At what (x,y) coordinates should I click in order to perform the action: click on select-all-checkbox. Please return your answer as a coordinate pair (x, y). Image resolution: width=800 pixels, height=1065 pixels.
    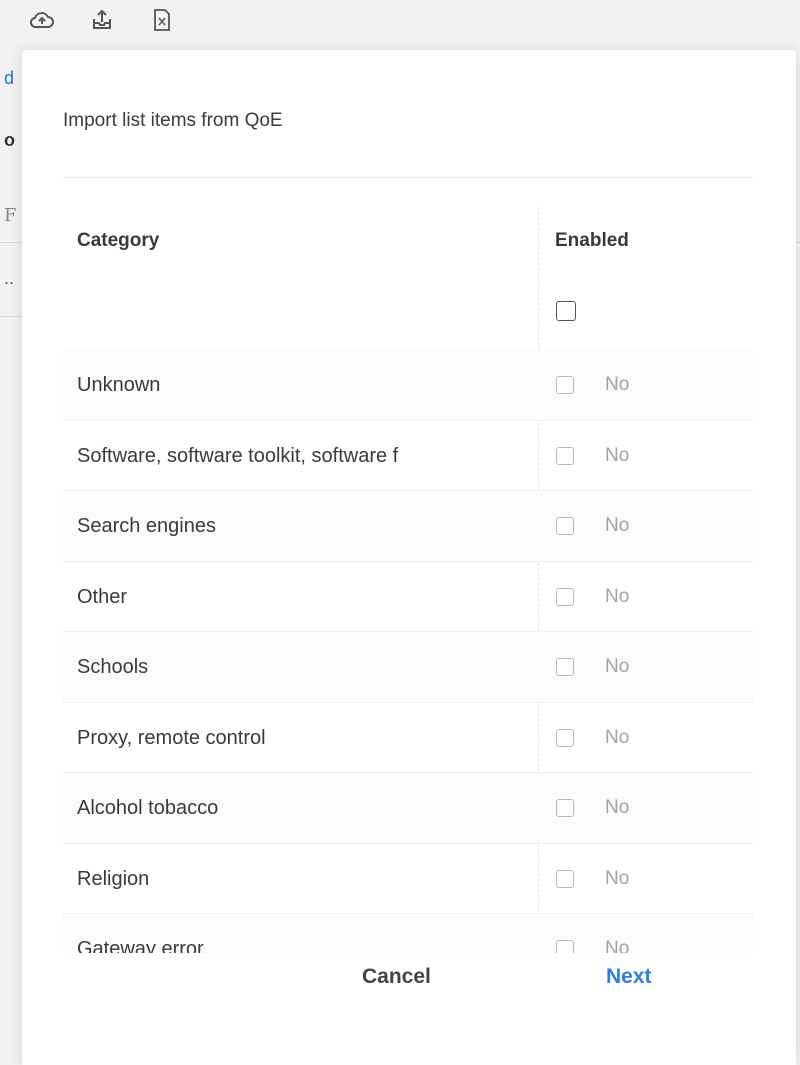
    Looking at the image, I should click on (566, 311).